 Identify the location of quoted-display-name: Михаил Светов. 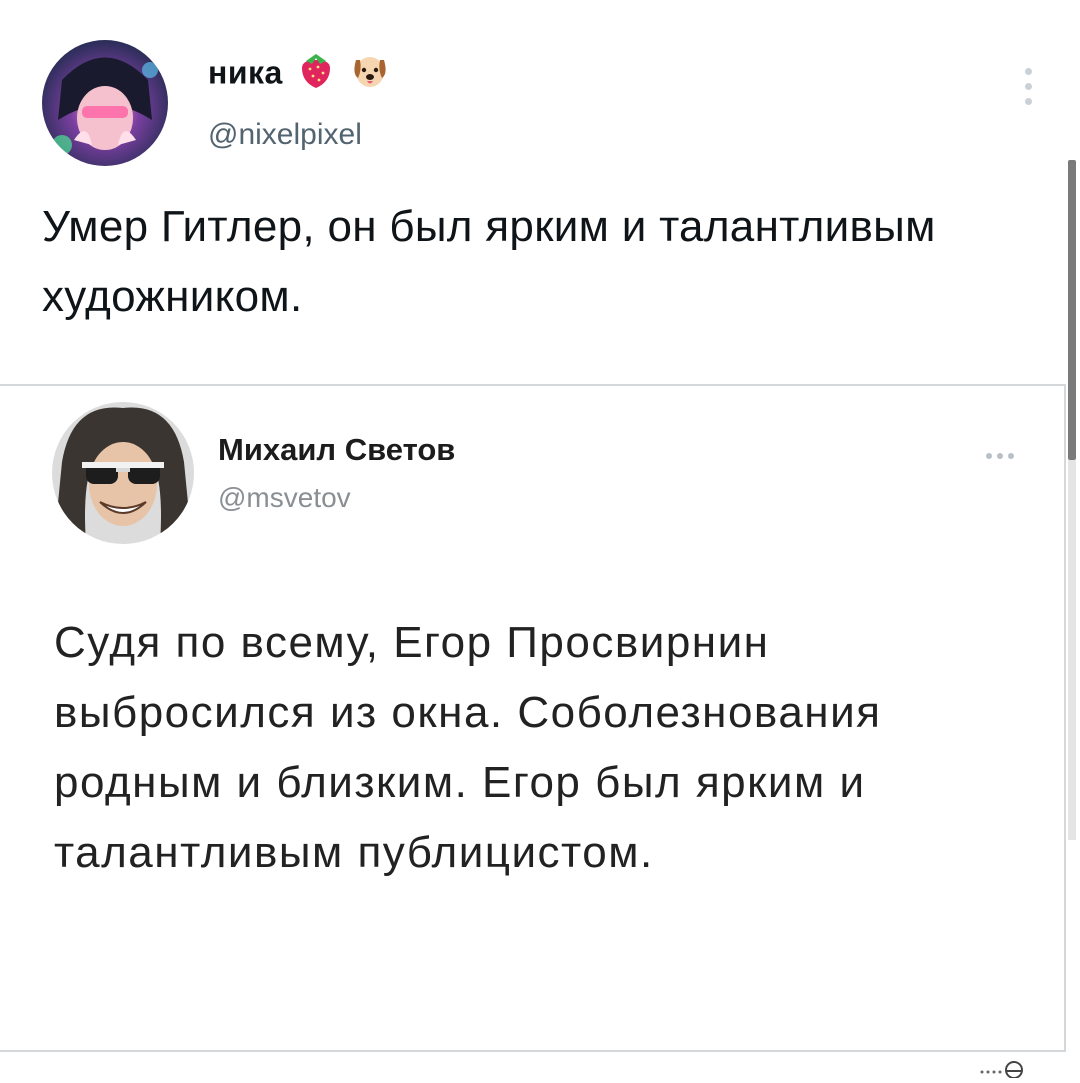
(336, 450).